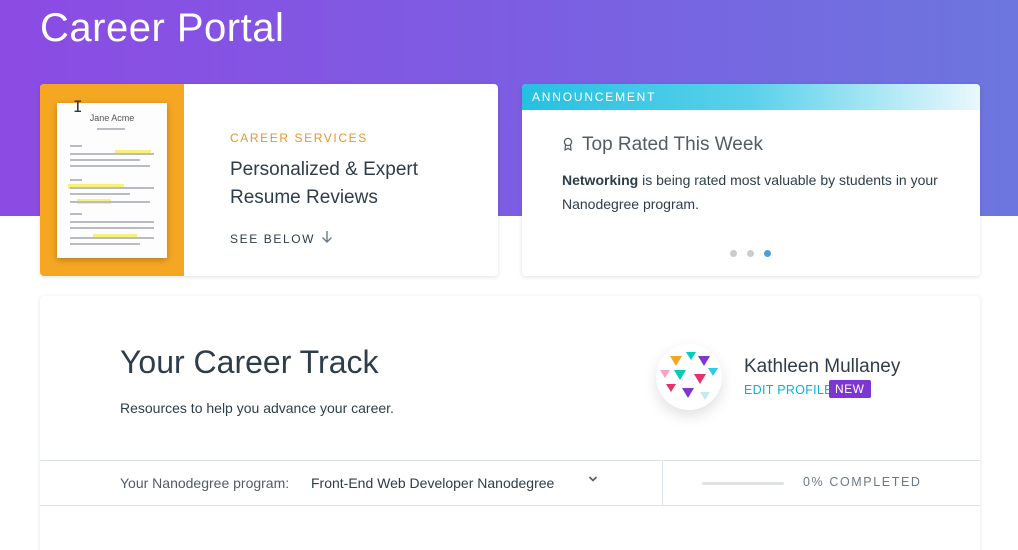 The width and height of the screenshot is (1018, 550). I want to click on progress-text: 0% COMPLETED, so click(862, 482).